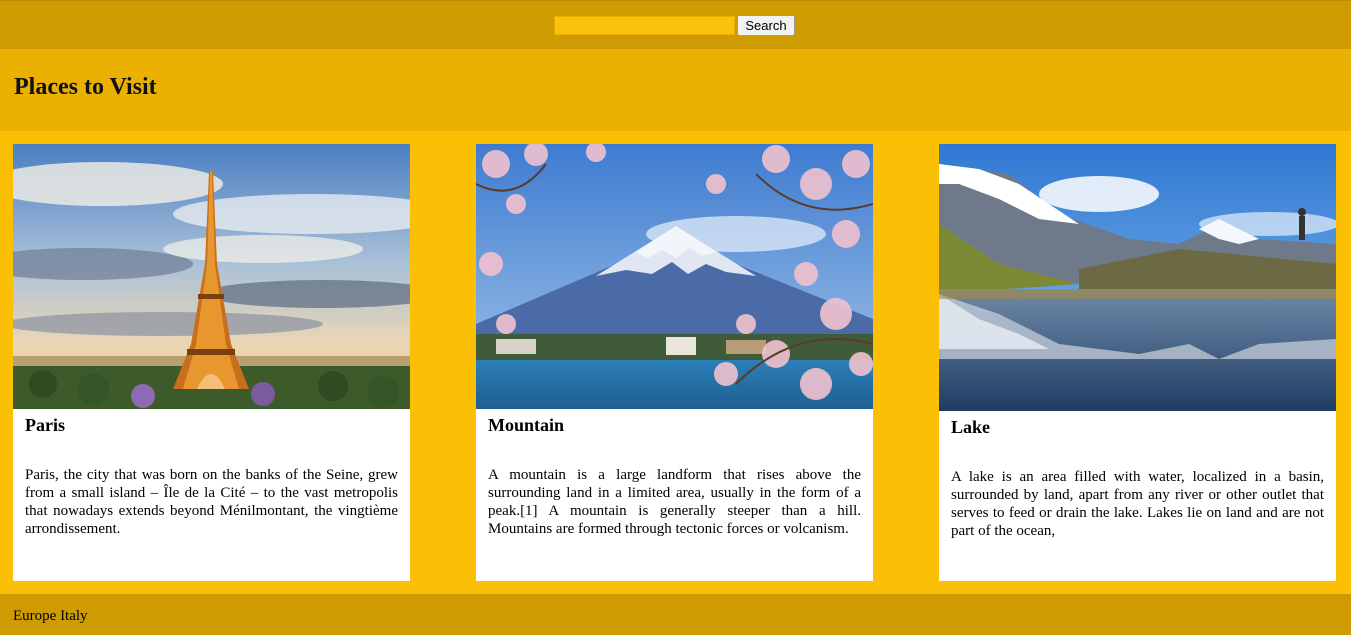 The width and height of the screenshot is (1351, 635). Describe the element at coordinates (766, 25) in the screenshot. I see `search-button: Search` at that location.